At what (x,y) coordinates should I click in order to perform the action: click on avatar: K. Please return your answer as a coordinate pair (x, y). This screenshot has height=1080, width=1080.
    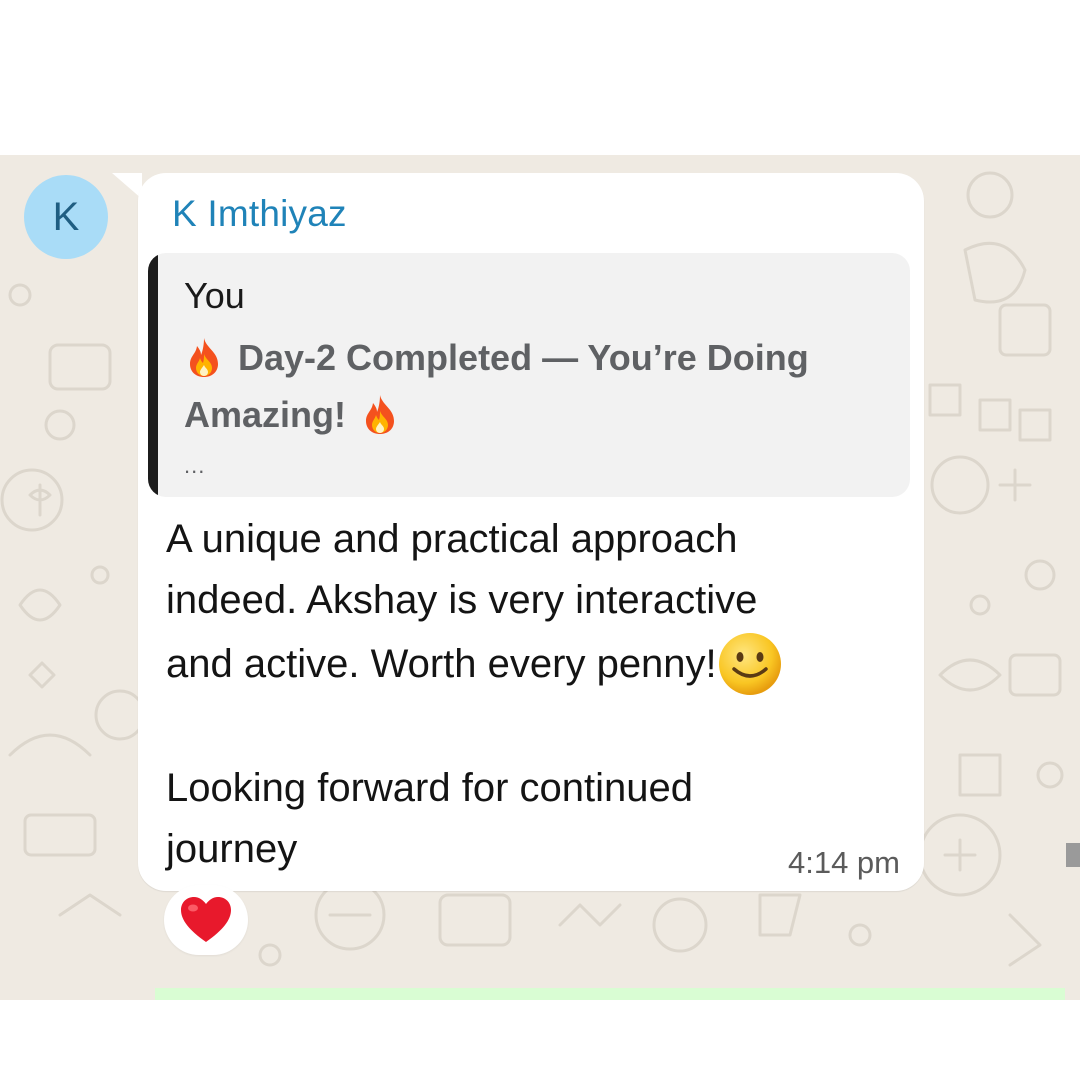
    Looking at the image, I should click on (66, 217).